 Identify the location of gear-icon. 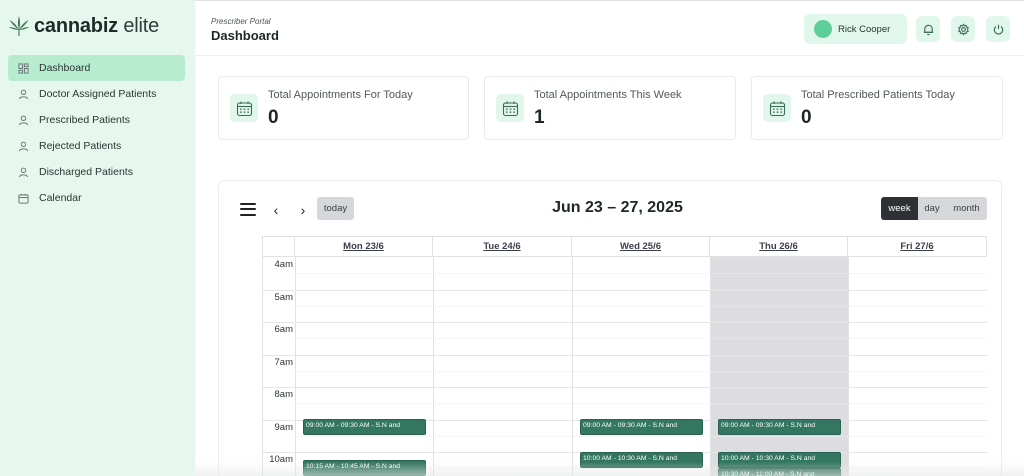
(963, 29).